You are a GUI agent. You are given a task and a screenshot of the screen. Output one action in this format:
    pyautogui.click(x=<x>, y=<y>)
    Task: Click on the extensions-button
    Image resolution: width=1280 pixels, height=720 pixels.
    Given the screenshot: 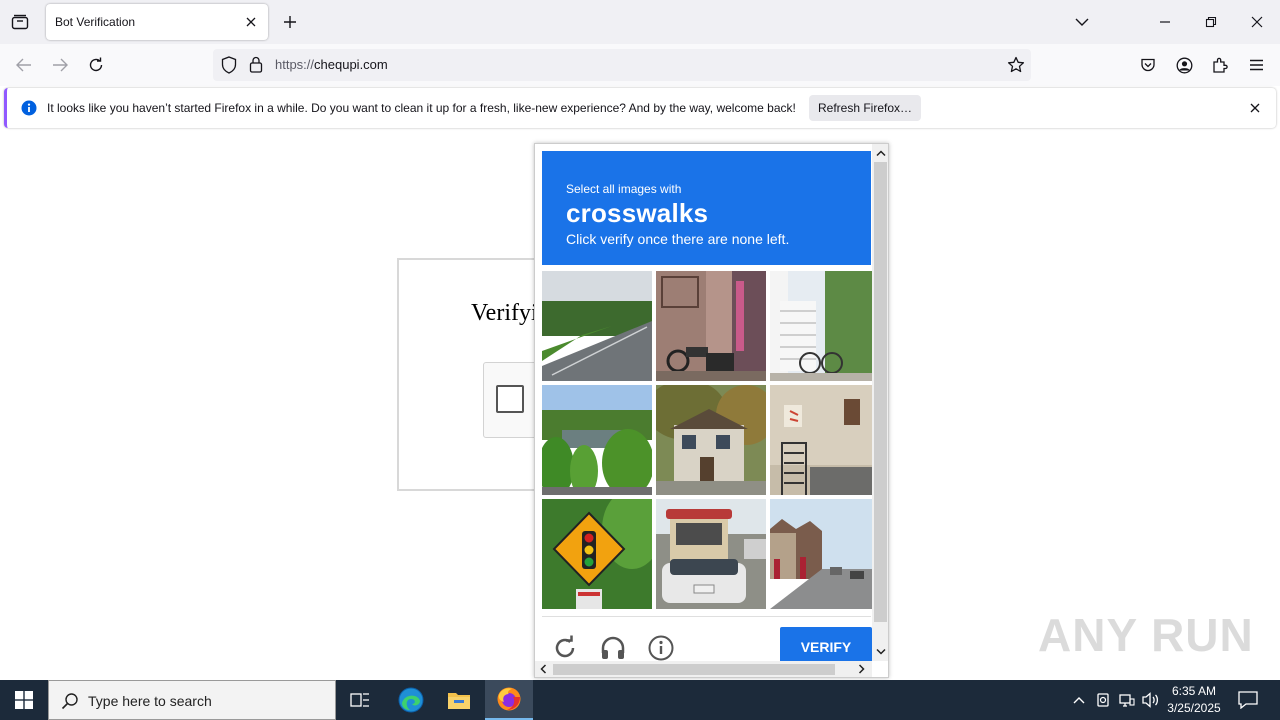 What is the action you would take?
    pyautogui.click(x=1220, y=65)
    